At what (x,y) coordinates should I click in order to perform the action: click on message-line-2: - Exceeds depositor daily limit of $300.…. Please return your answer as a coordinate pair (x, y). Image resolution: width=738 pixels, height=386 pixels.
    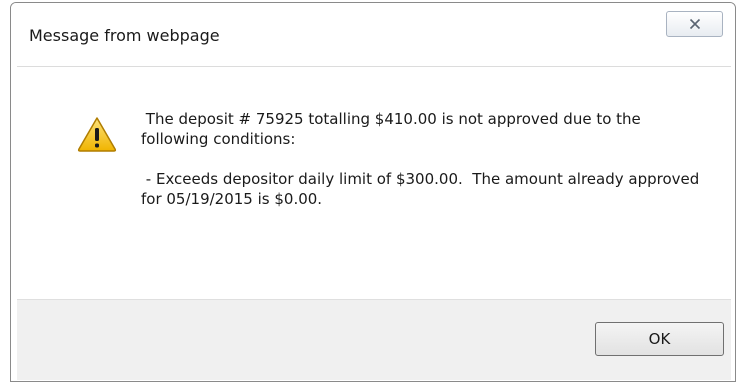
    Looking at the image, I should click on (423, 189).